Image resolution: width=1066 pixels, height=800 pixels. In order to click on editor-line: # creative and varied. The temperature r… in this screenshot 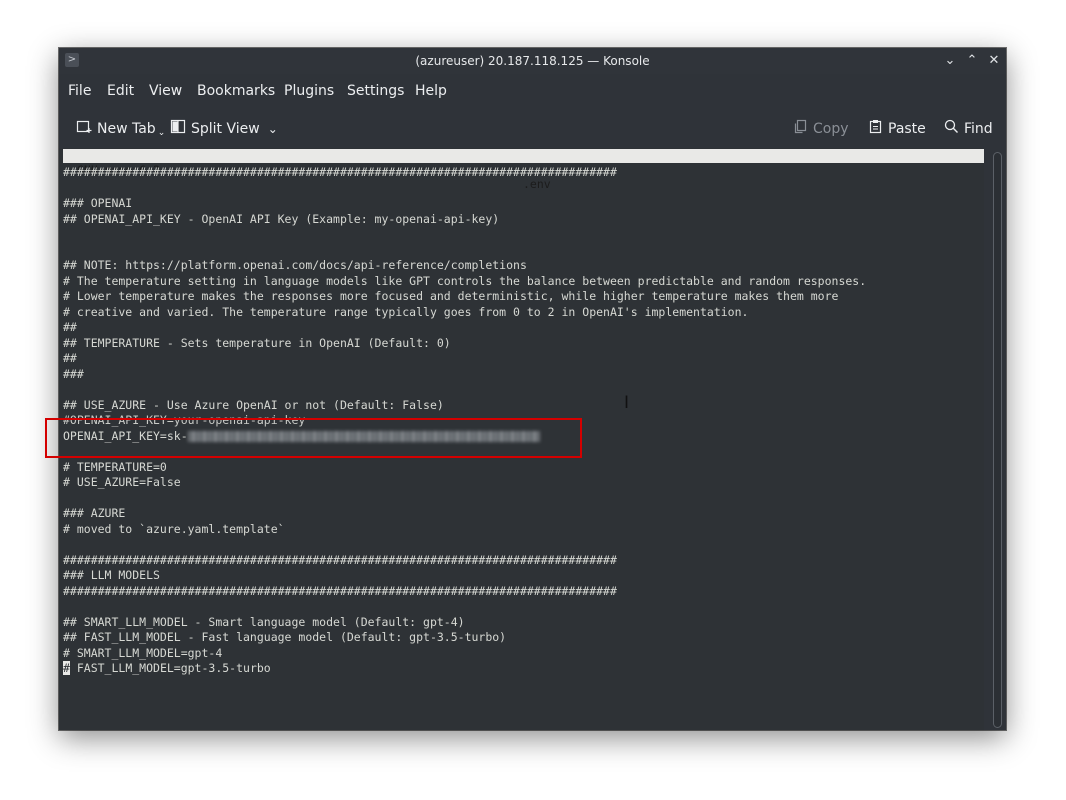, I will do `click(405, 313)`.